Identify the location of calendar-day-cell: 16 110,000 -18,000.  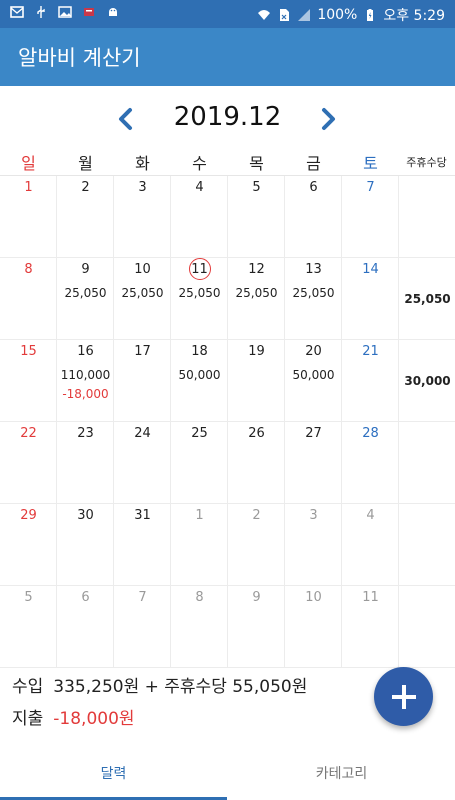
(85, 381).